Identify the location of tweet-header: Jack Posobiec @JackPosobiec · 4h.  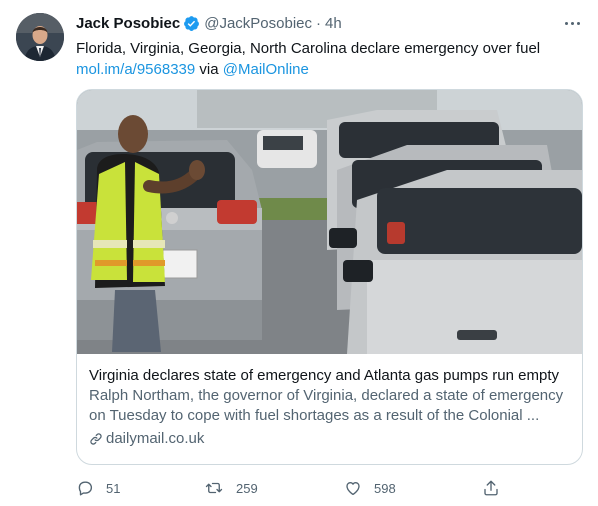
(209, 23).